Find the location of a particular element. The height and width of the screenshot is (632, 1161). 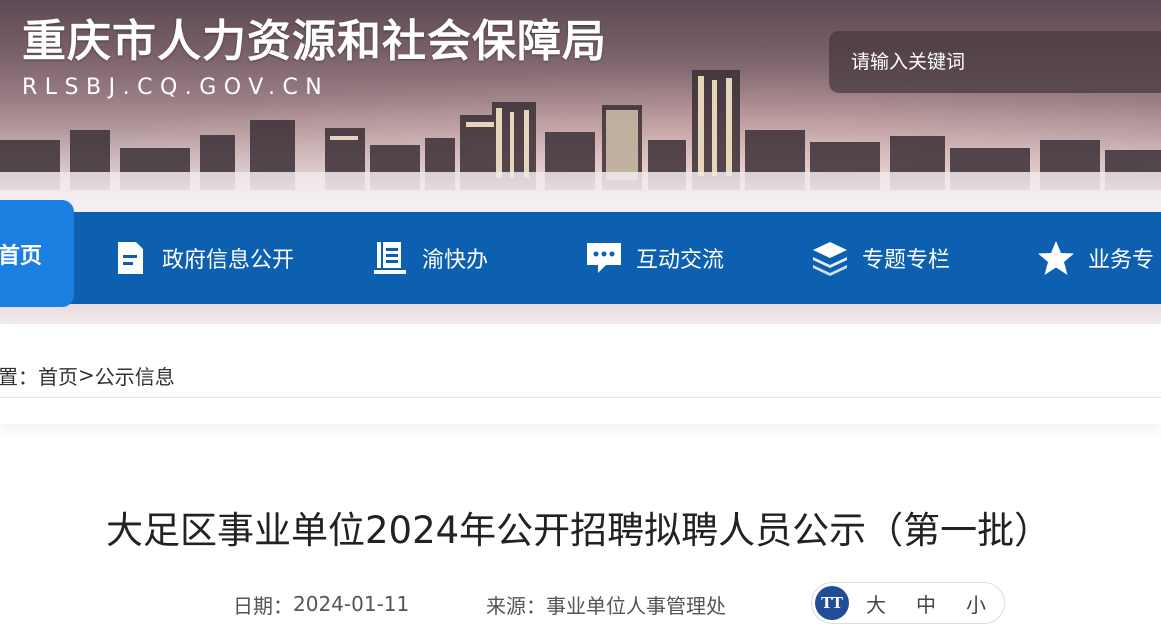

article-source: 来源： 事业单位人事管理处 is located at coordinates (606, 604).